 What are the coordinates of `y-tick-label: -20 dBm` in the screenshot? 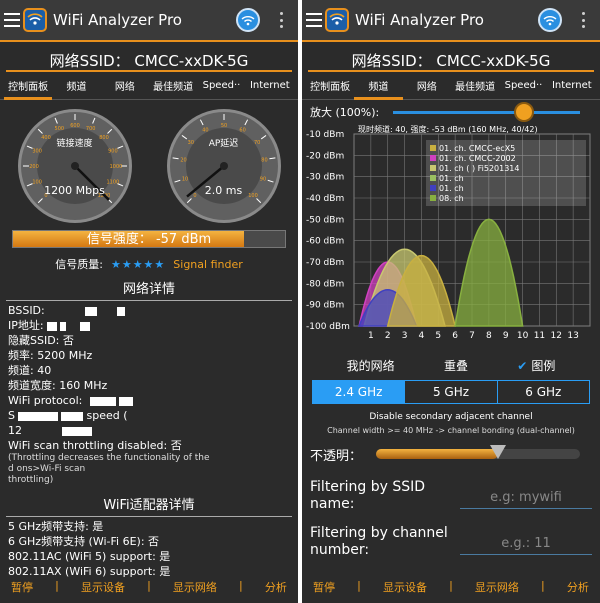 It's located at (325, 156).